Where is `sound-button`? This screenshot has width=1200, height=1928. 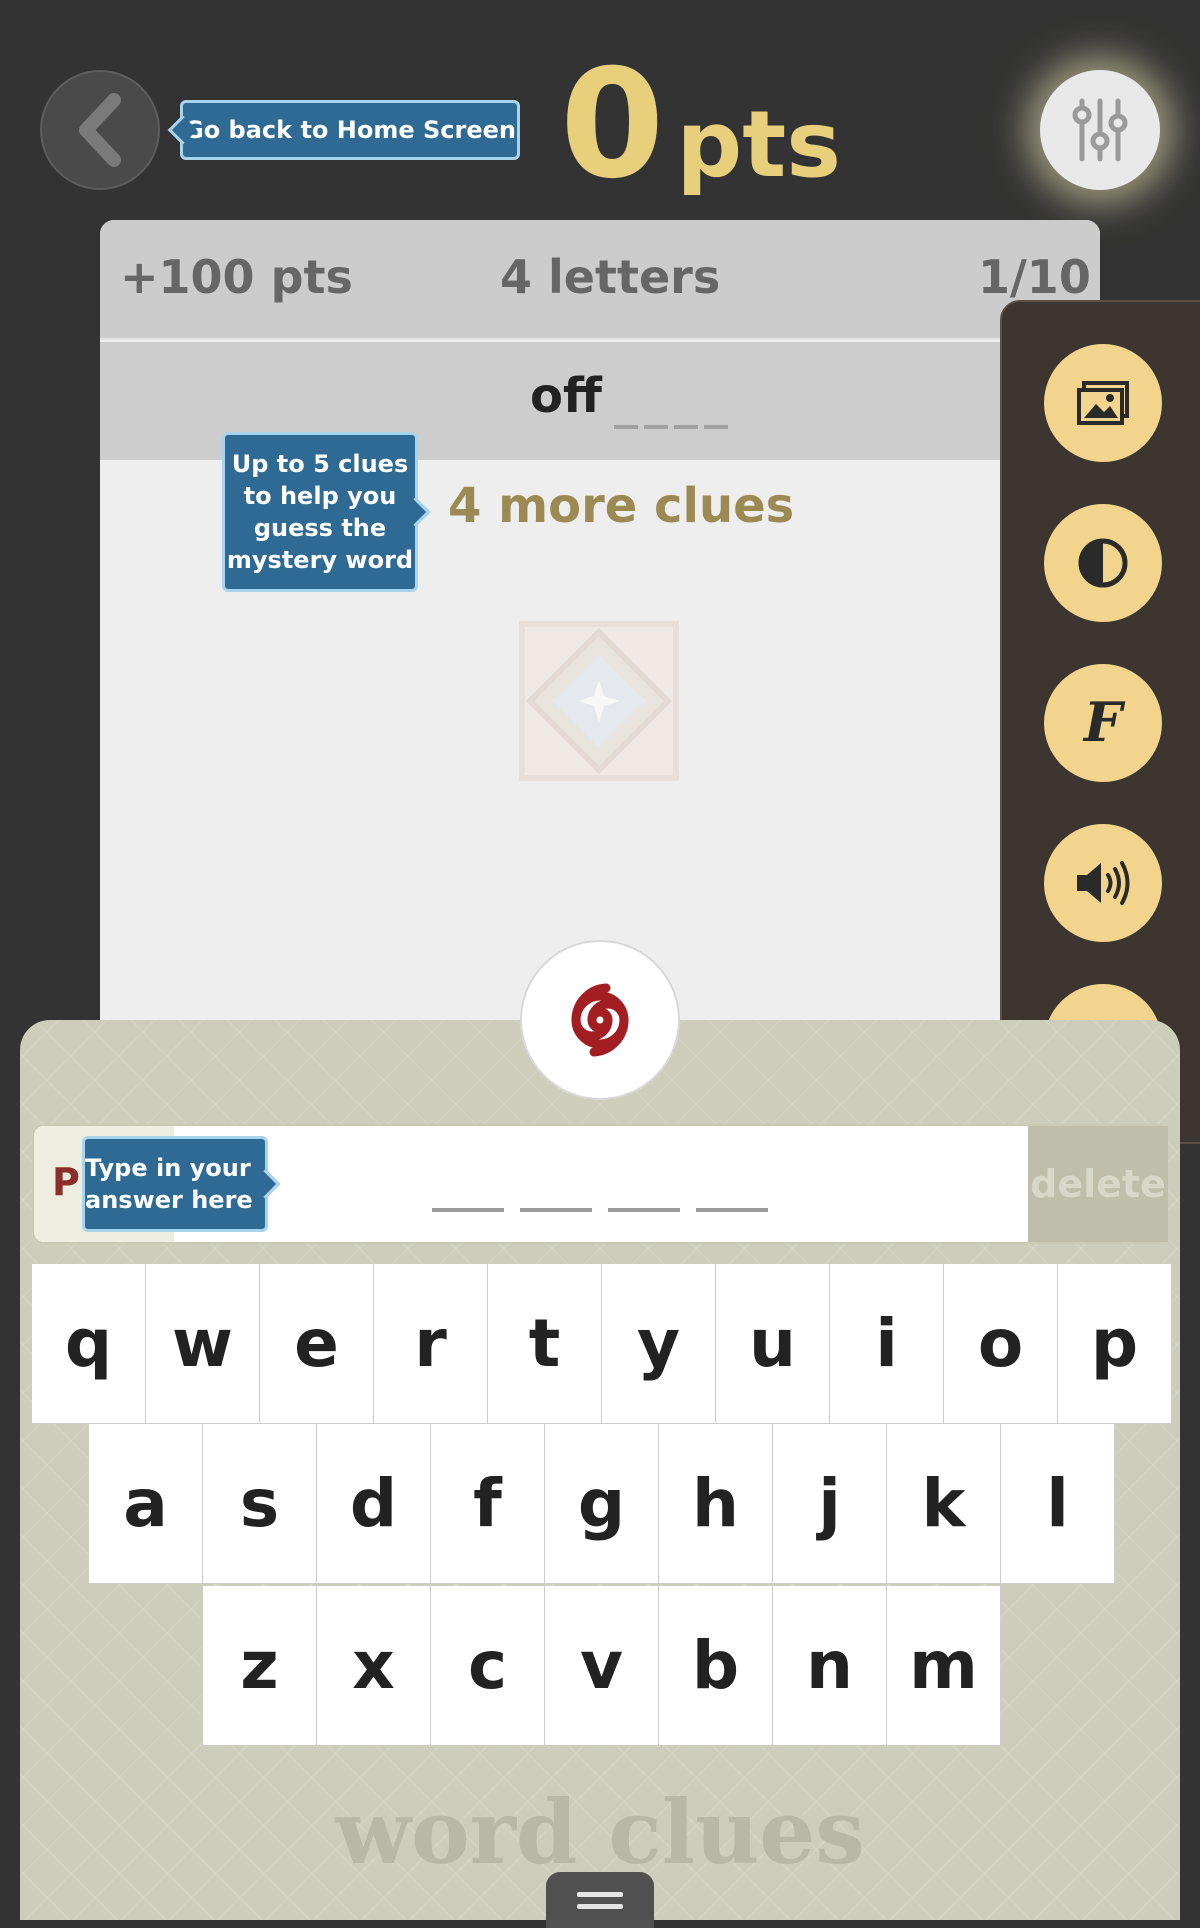 sound-button is located at coordinates (1103, 883).